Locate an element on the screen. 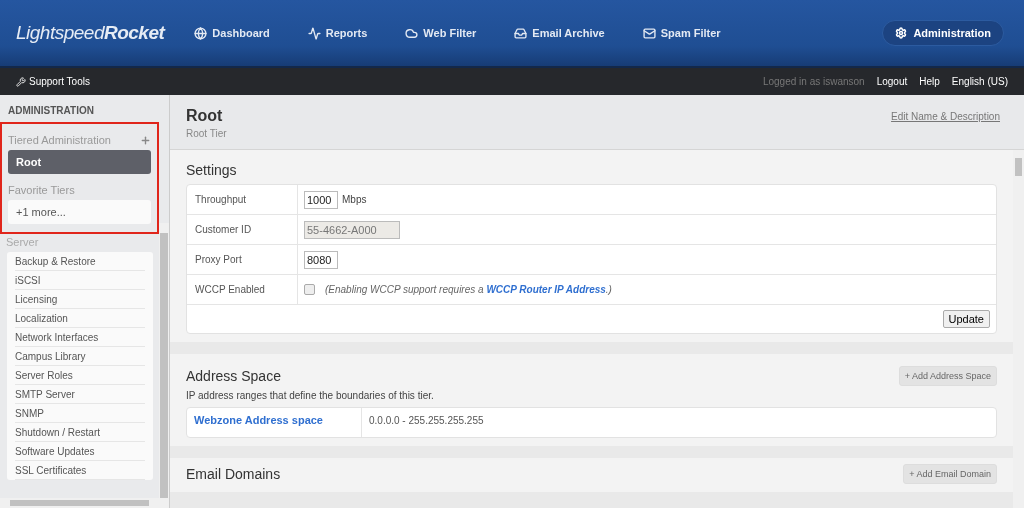  field-label: Throughput is located at coordinates (242, 199).